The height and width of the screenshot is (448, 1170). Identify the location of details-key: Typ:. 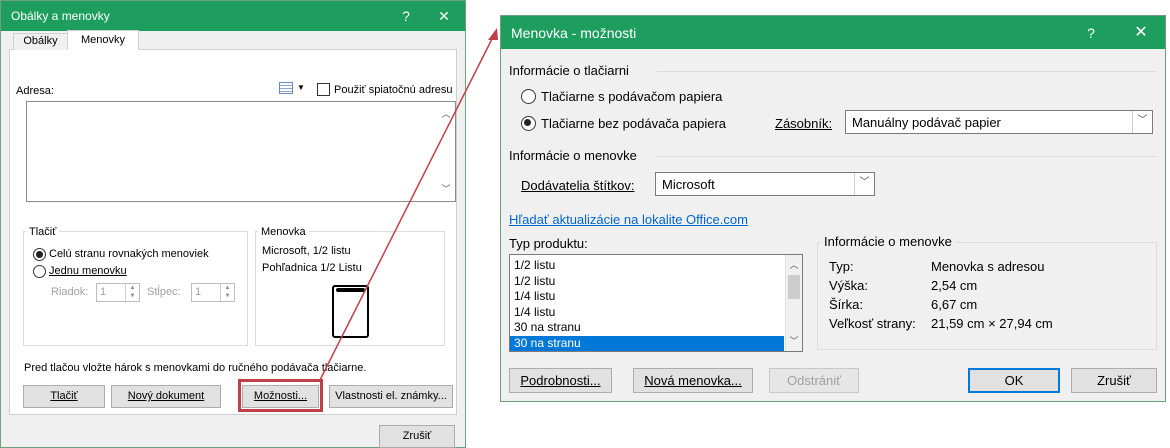
(841, 266).